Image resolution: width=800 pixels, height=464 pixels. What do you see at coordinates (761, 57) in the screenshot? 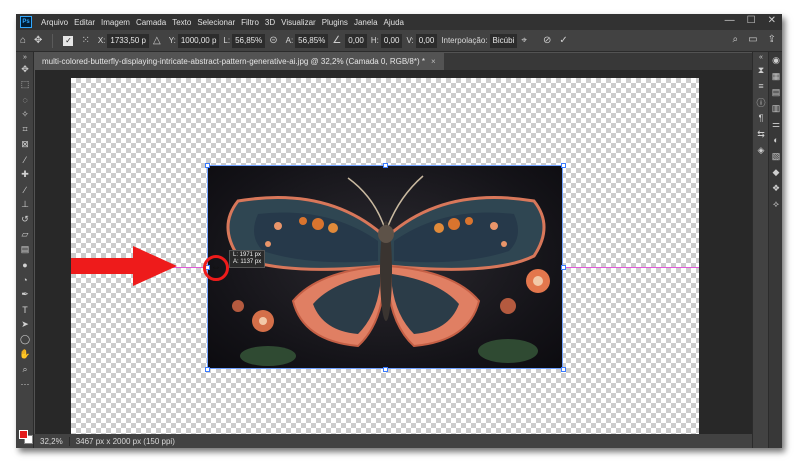
I see `collapse-panels-icon: «` at bounding box center [761, 57].